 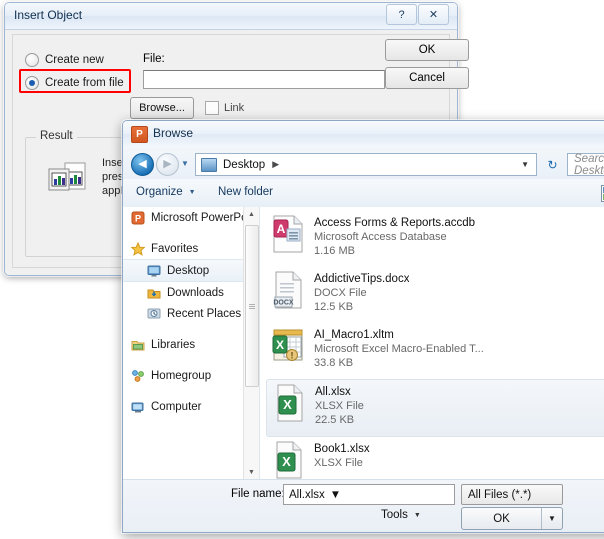 What do you see at coordinates (281, 229) in the screenshot?
I see `svg-text: A` at bounding box center [281, 229].